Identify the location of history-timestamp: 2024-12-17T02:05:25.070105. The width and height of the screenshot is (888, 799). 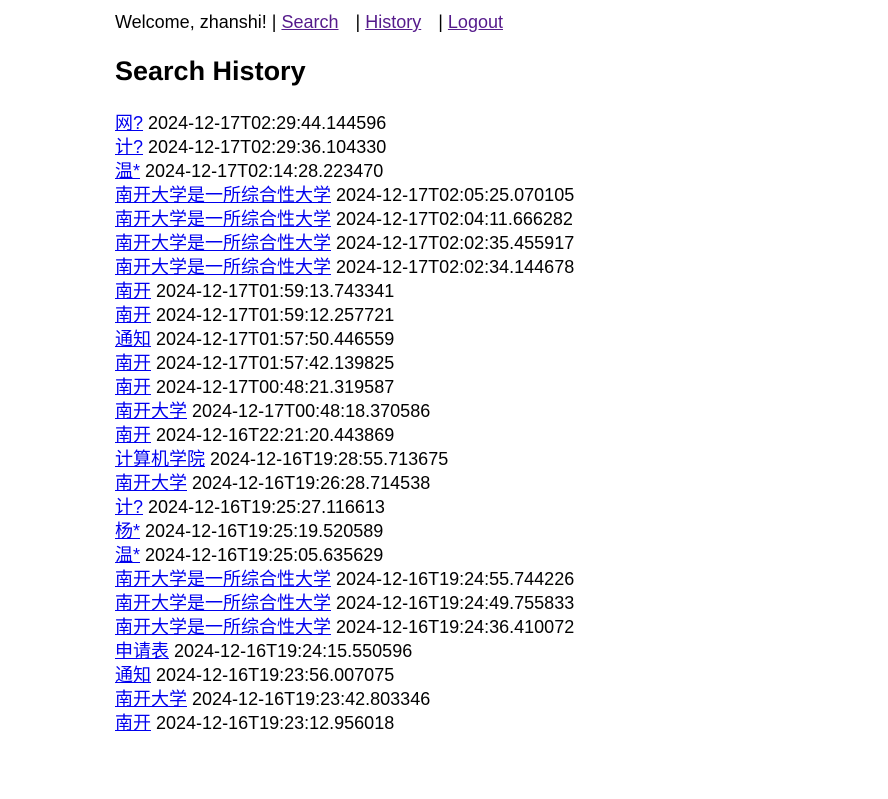
(455, 195).